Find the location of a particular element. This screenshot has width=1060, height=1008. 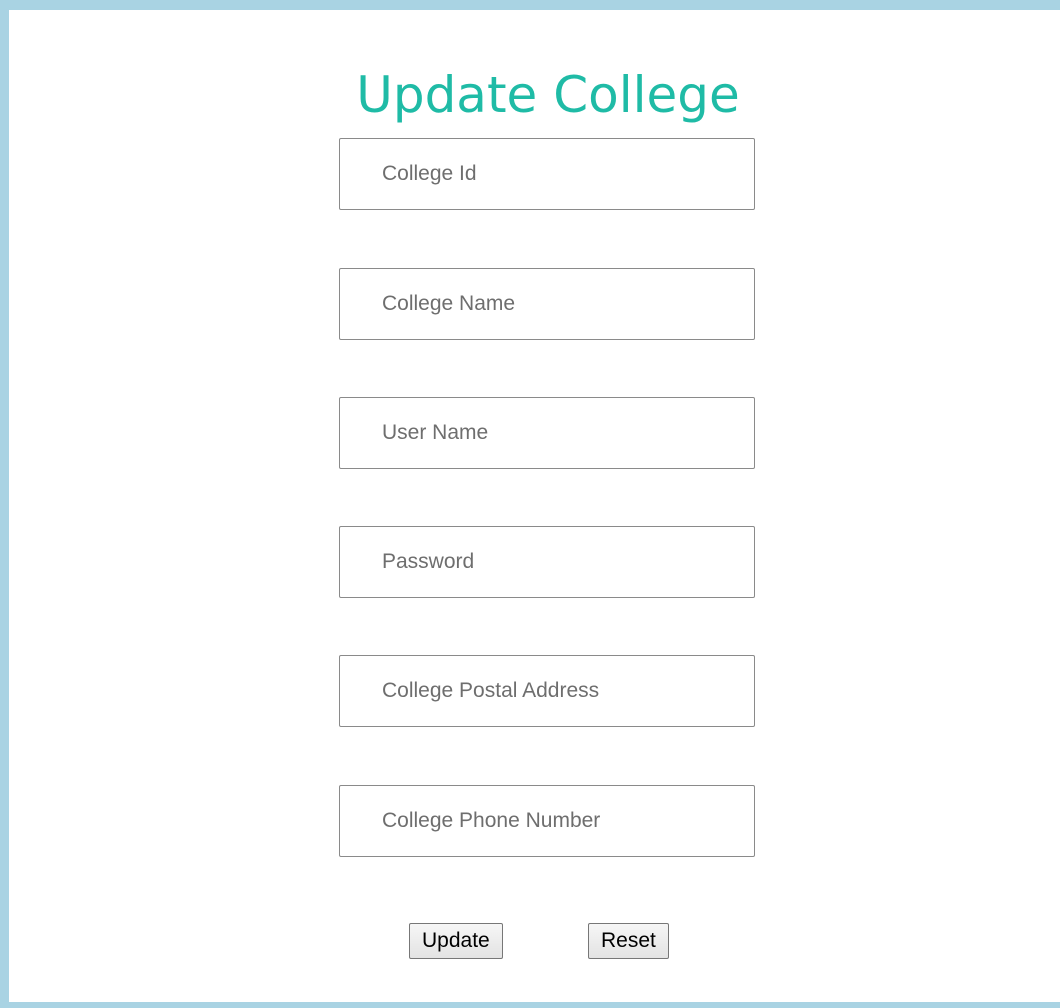

college-id-field is located at coordinates (547, 174).